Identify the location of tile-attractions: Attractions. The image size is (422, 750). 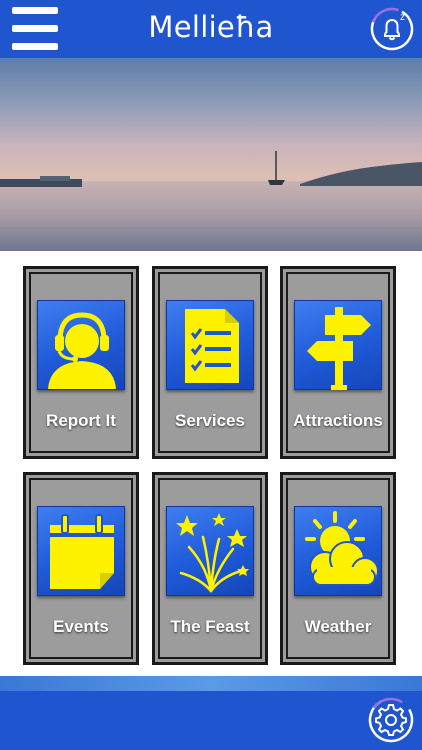
(338, 362).